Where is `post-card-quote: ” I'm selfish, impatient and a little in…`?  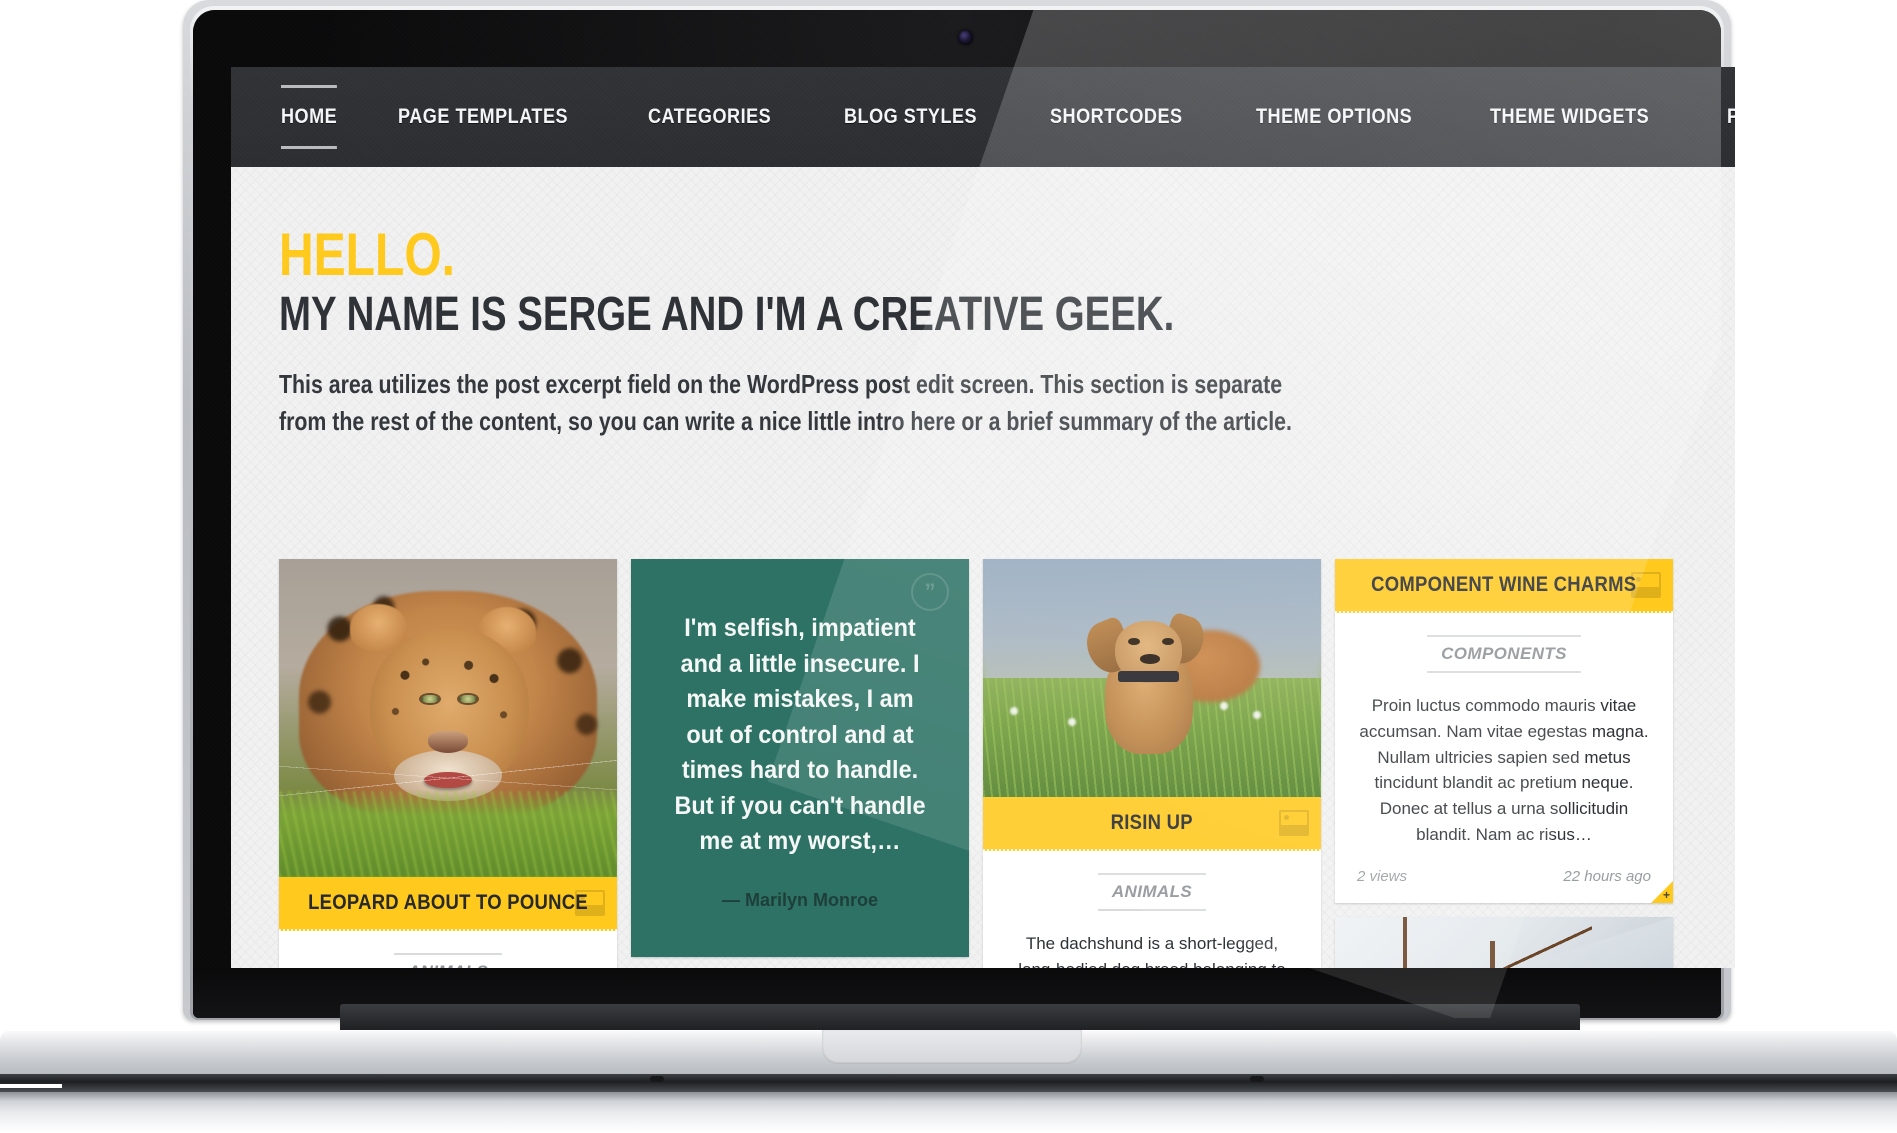
post-card-quote: ” I'm selfish, impatient and a little in… is located at coordinates (800, 758).